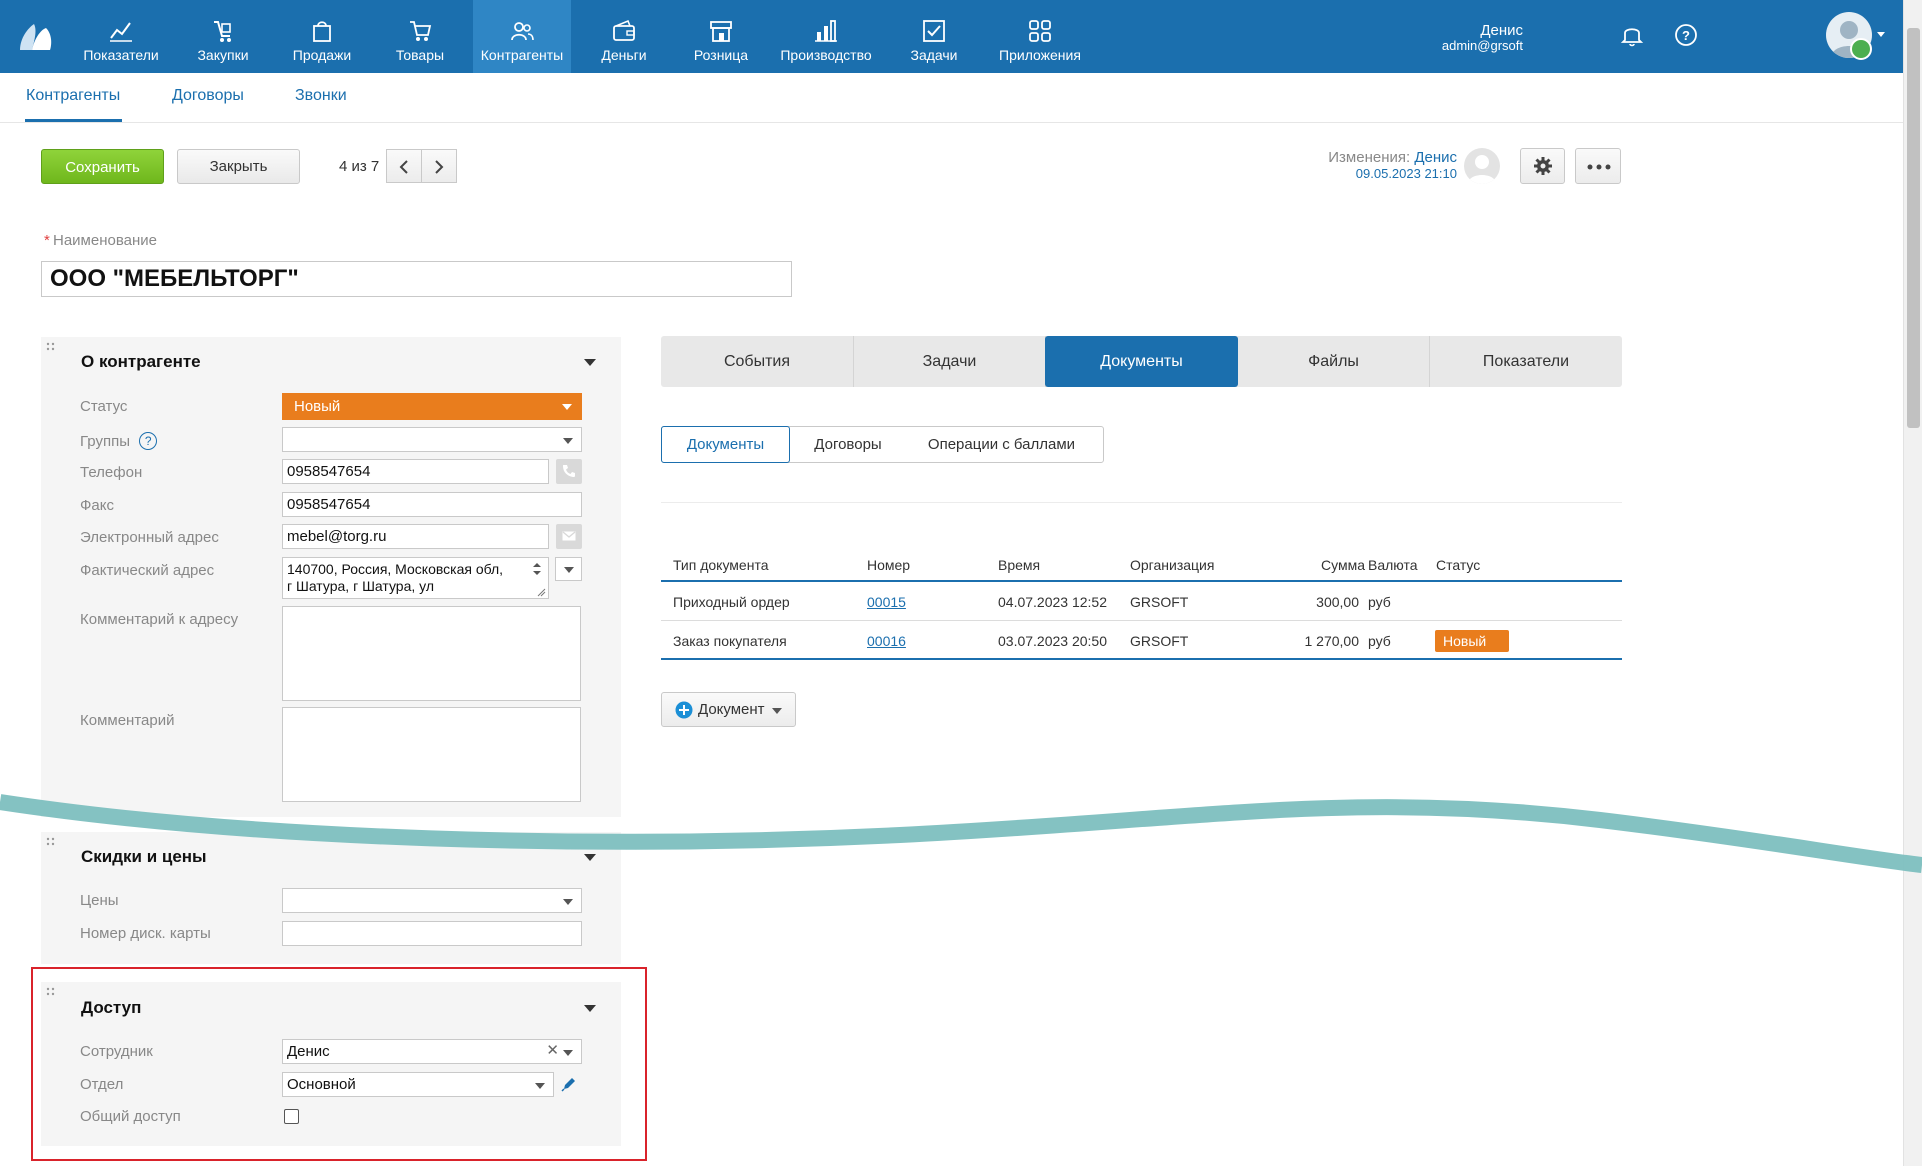 The image size is (1922, 1166). I want to click on nav-item-purchases: Закупки, so click(223, 36).